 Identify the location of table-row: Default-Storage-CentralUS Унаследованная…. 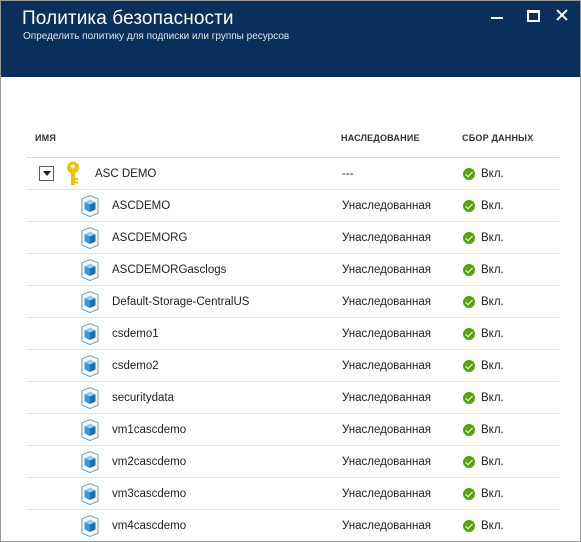
(292, 302).